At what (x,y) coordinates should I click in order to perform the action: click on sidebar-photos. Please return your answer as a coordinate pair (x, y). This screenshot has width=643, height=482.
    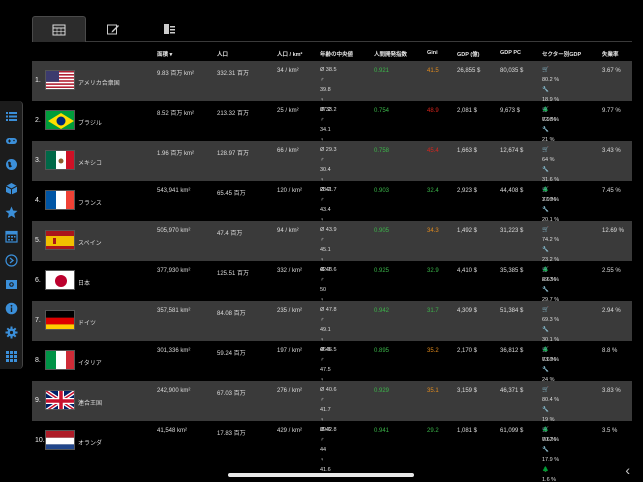
    Looking at the image, I should click on (11, 284).